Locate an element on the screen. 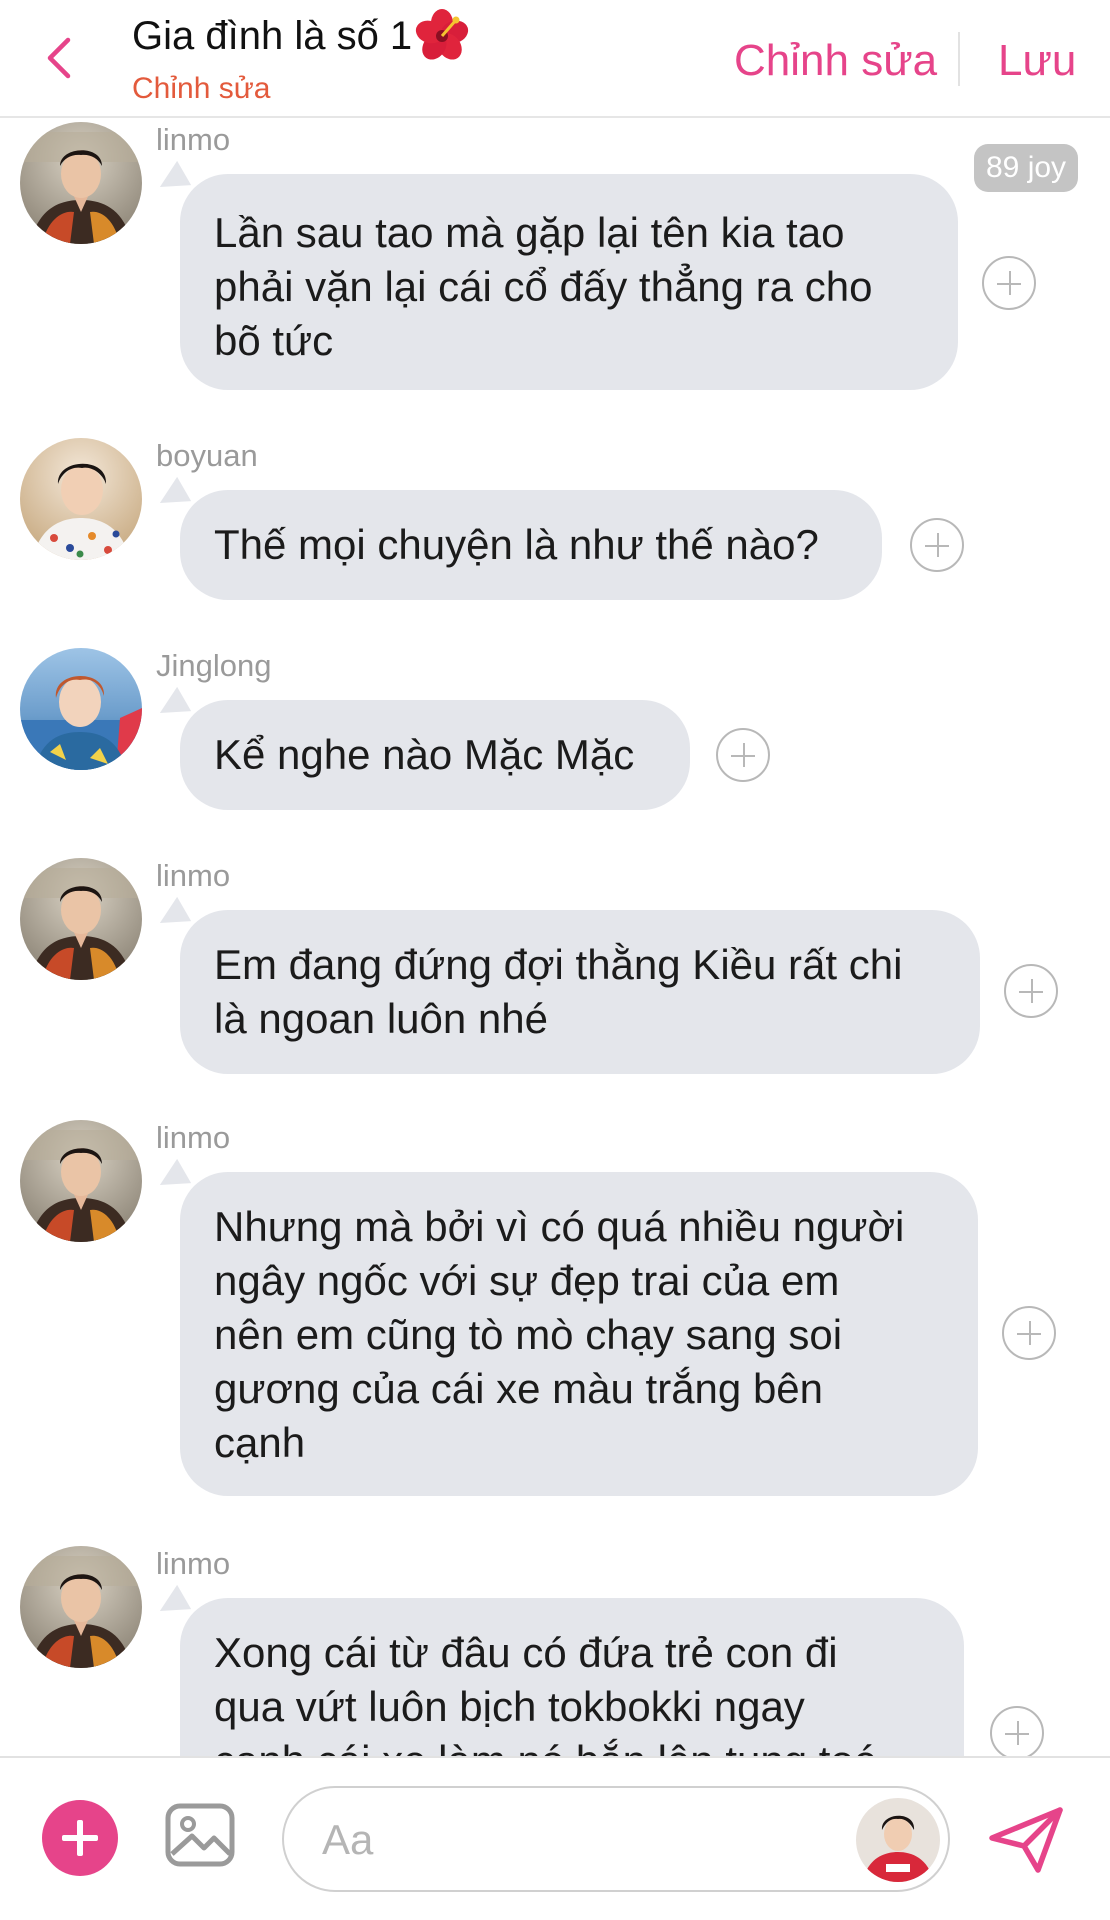  react-button is located at coordinates (1017, 1731).